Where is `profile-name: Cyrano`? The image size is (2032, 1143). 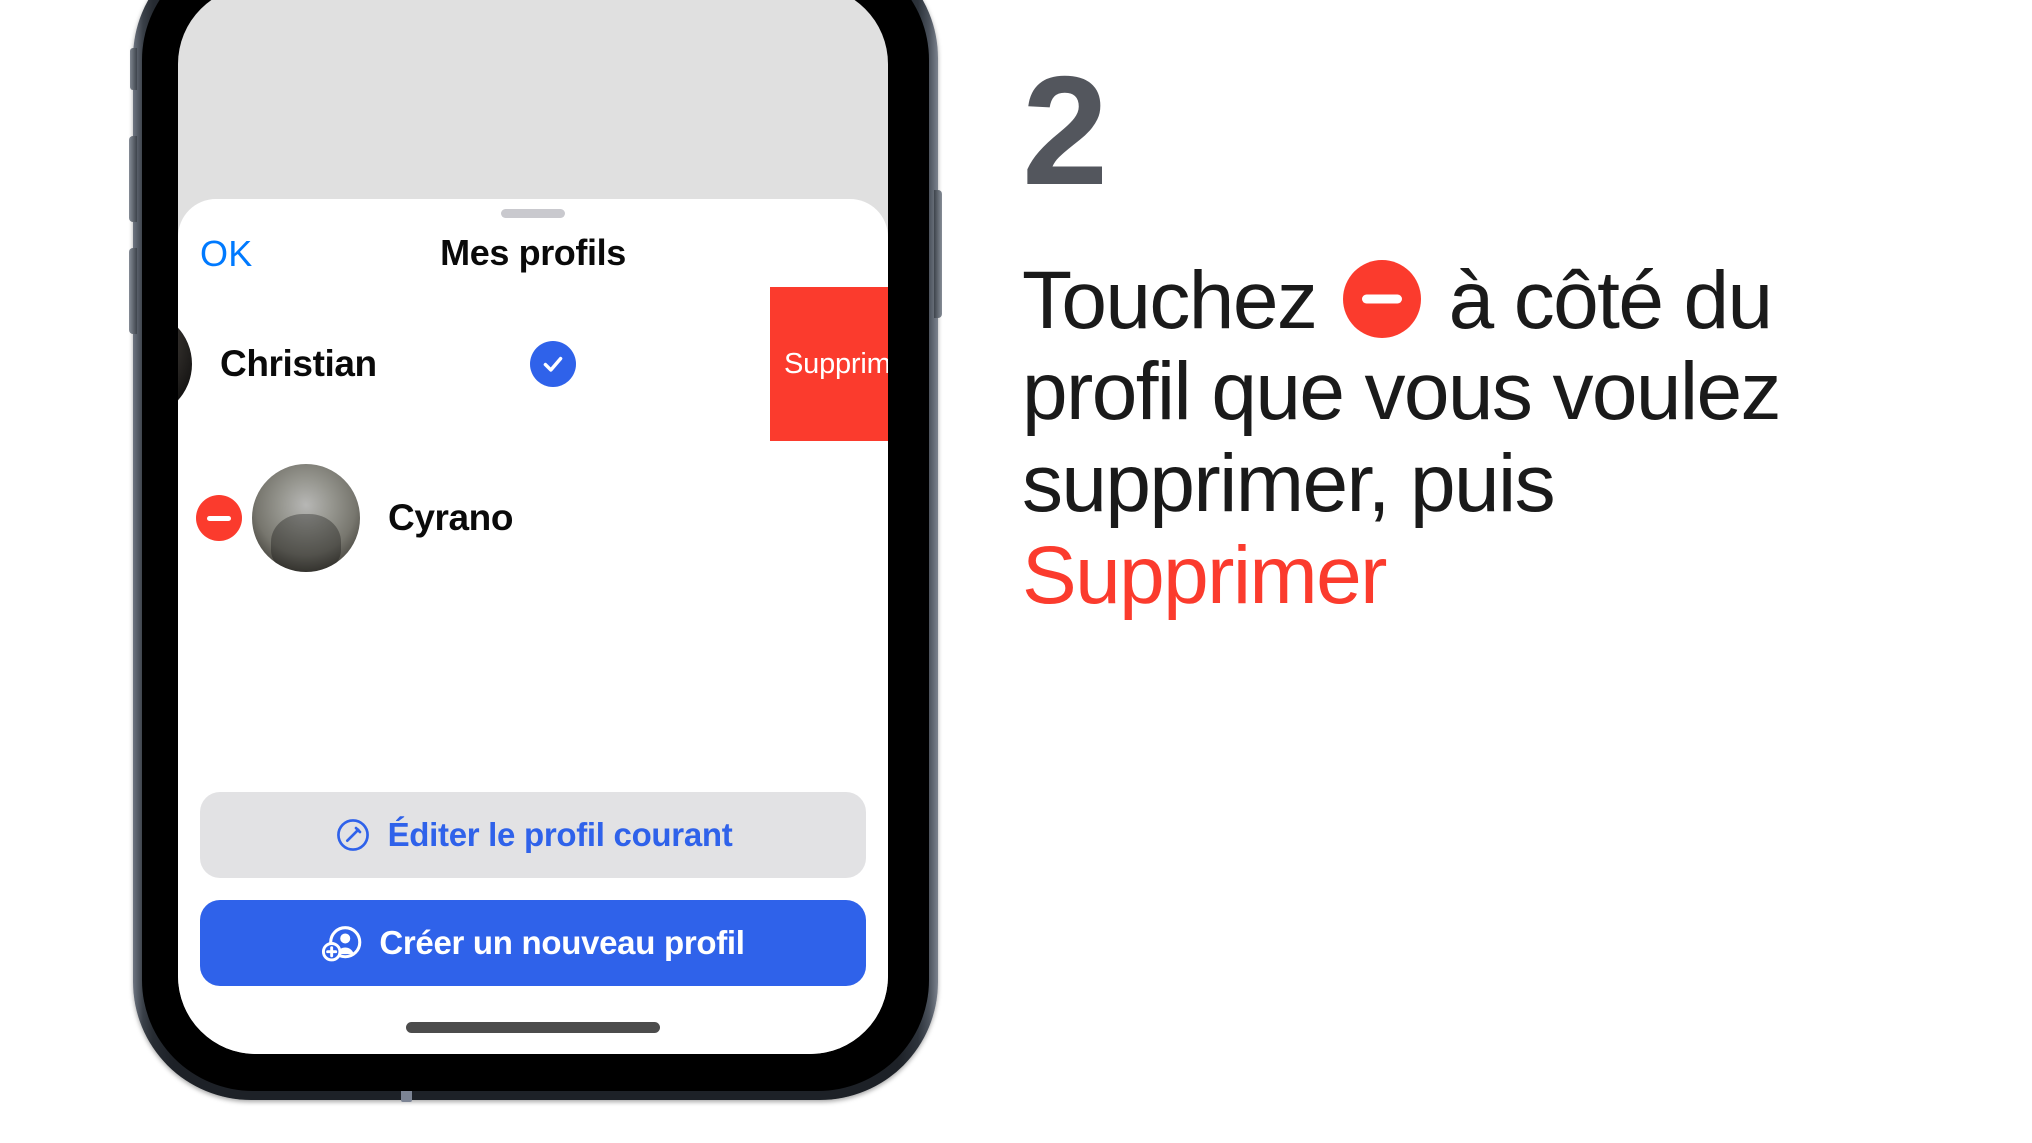 profile-name: Cyrano is located at coordinates (451, 517).